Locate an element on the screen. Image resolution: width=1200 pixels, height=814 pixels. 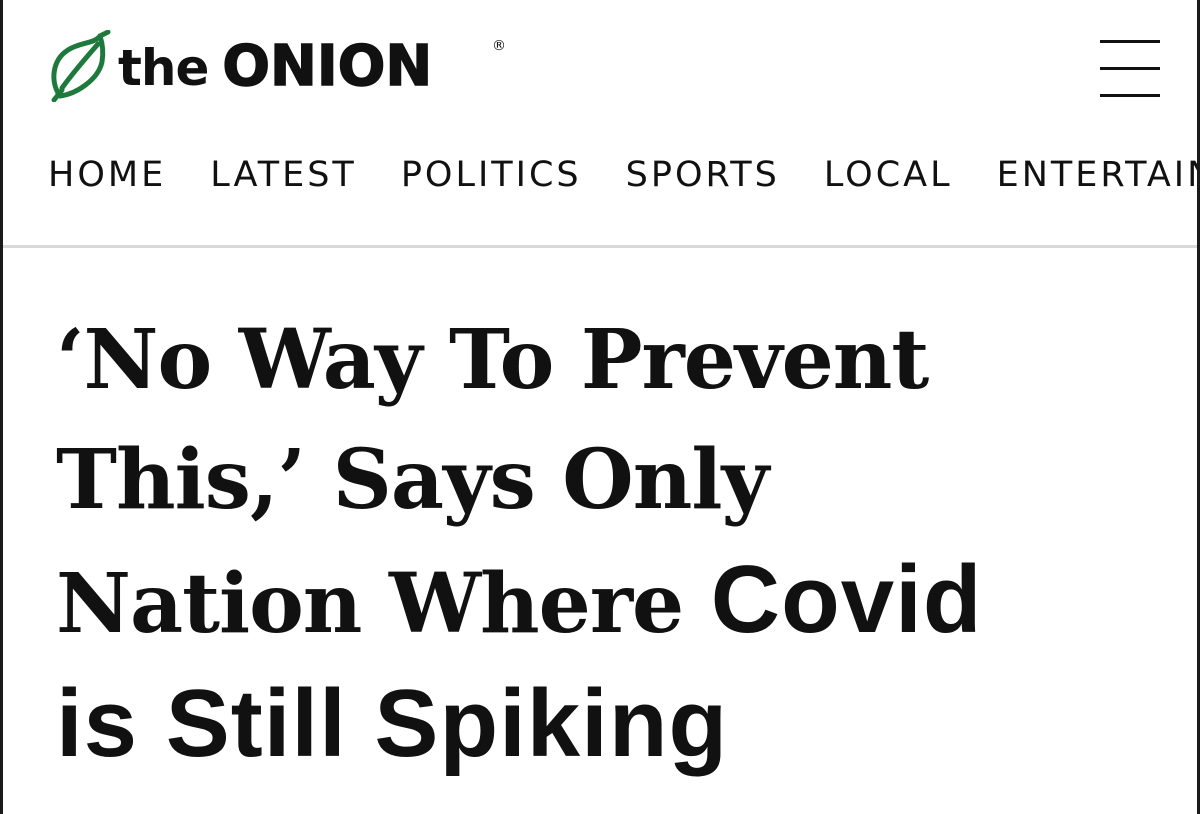
nav-item-sports: SPORTS is located at coordinates (703, 175).